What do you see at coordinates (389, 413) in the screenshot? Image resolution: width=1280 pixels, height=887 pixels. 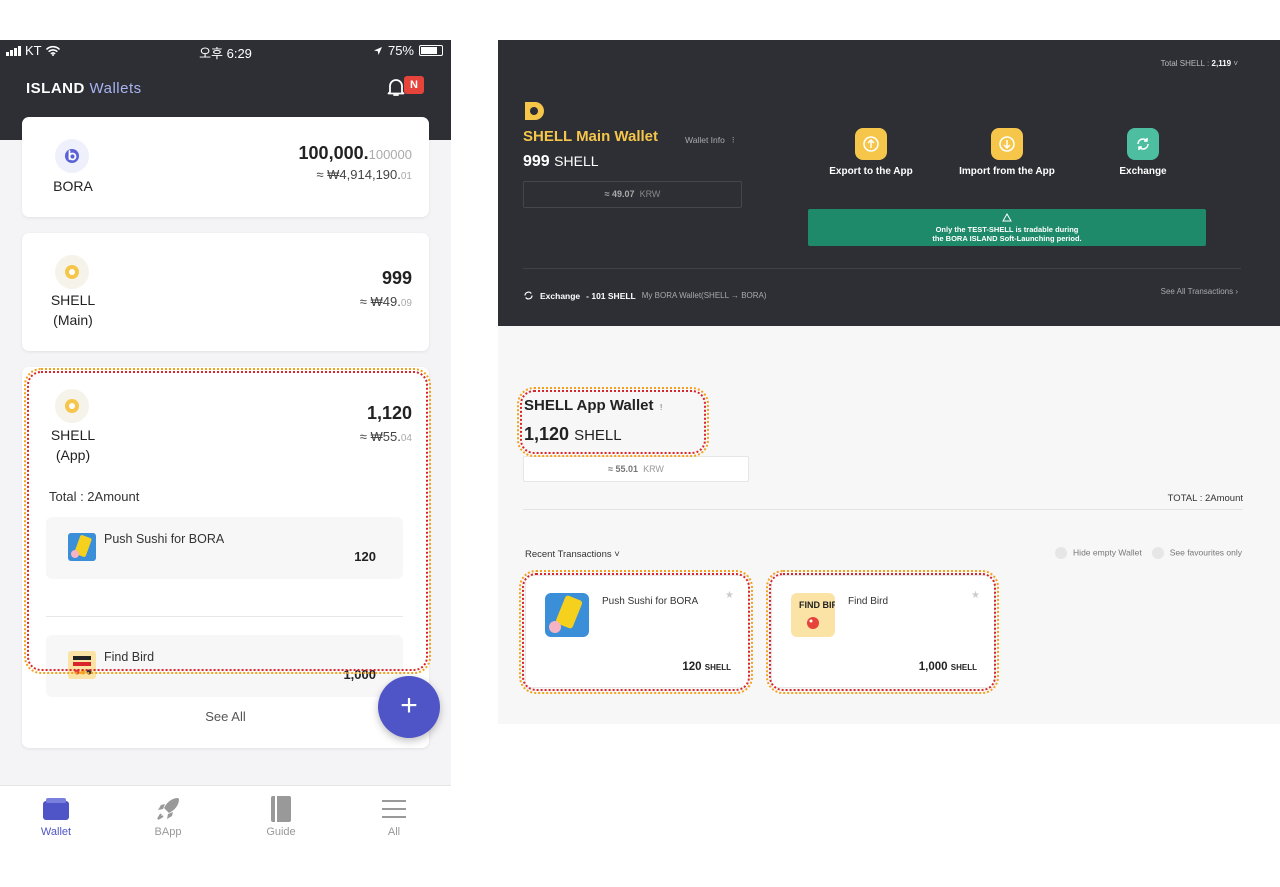 I see `shell-app-amount: 1,120` at bounding box center [389, 413].